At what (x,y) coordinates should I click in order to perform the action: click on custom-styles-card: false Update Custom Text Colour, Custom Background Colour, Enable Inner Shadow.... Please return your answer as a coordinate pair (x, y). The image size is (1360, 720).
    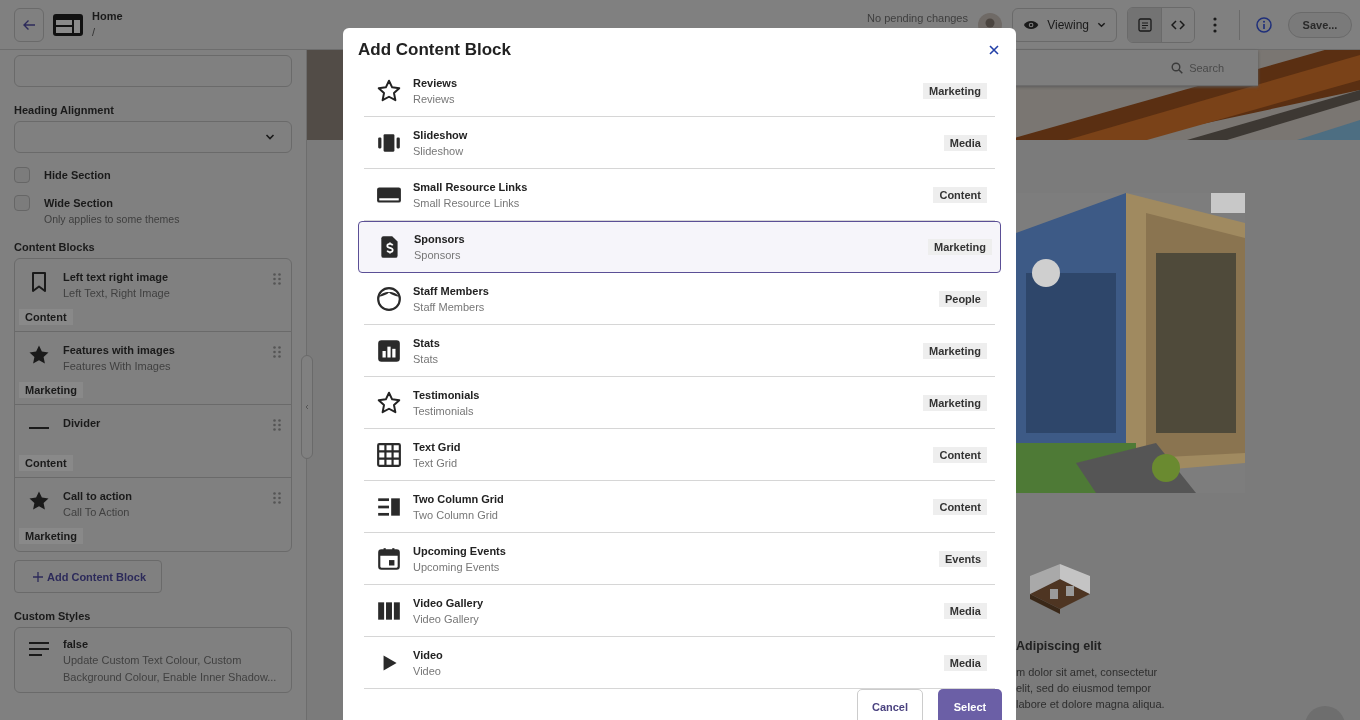
    Looking at the image, I should click on (153, 660).